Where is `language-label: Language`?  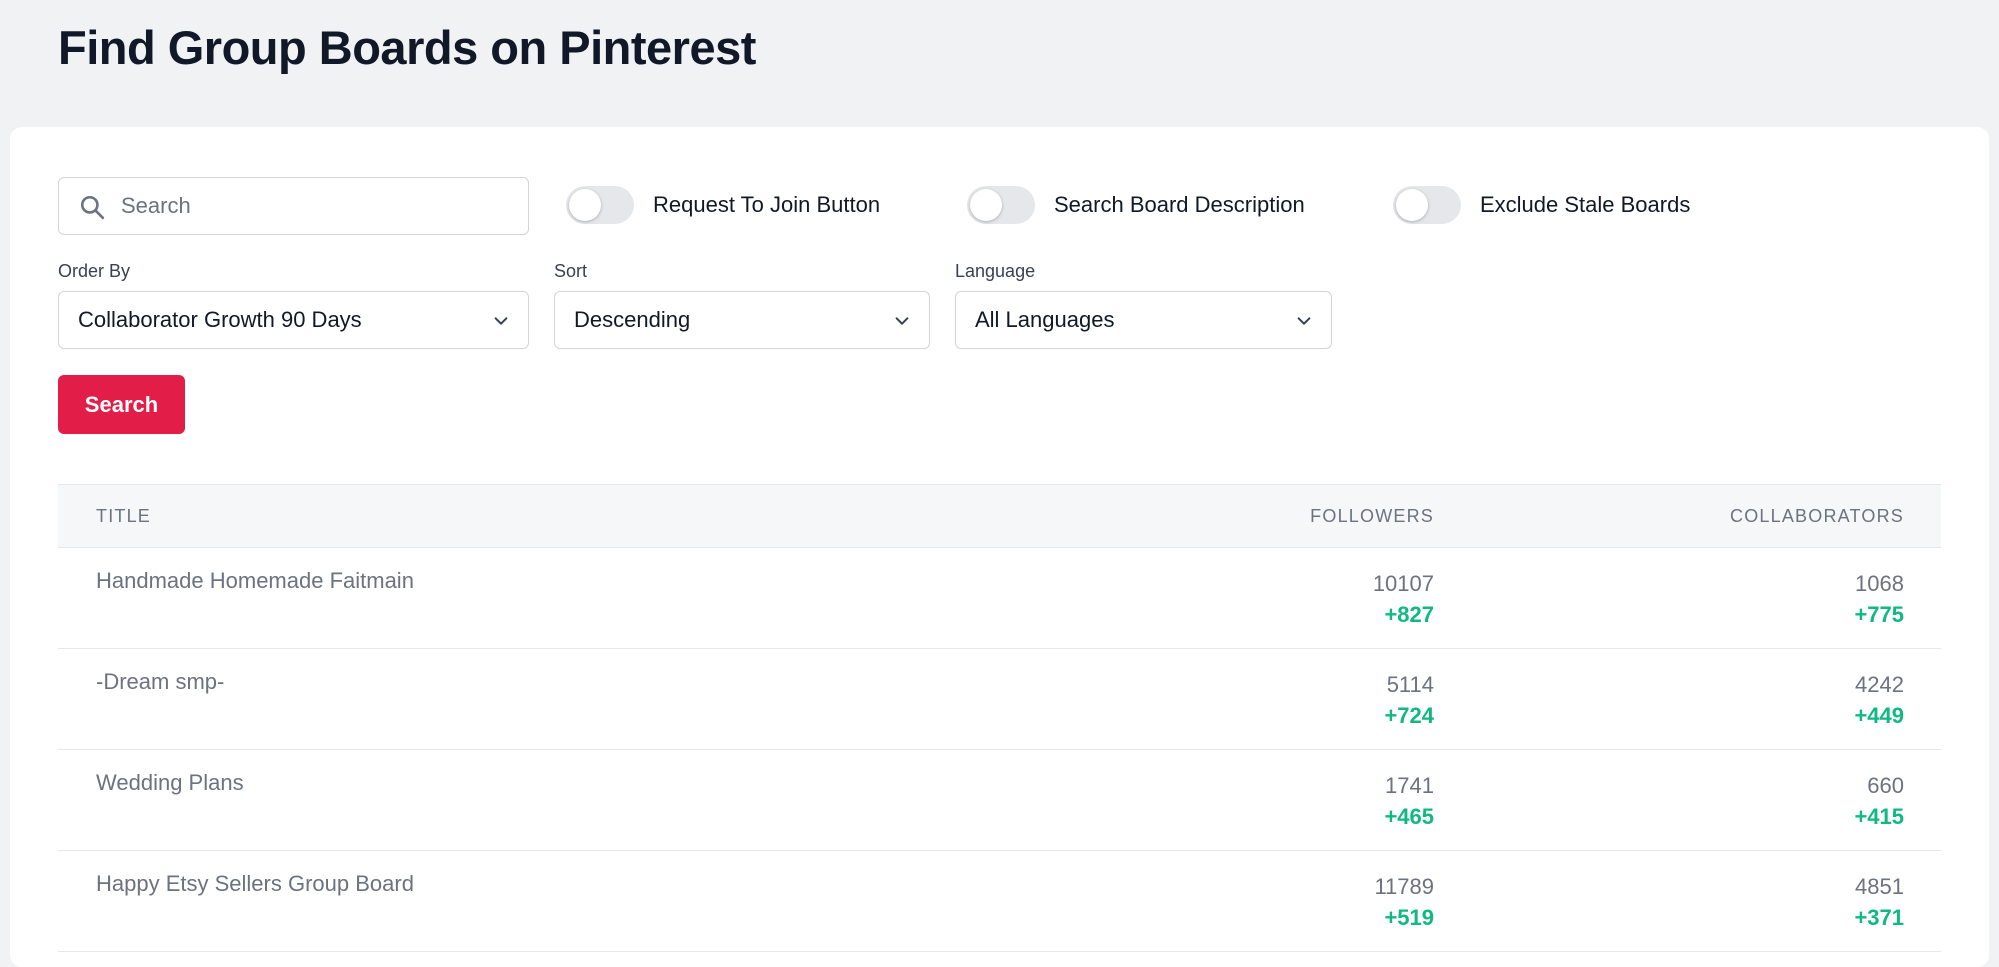 language-label: Language is located at coordinates (995, 271).